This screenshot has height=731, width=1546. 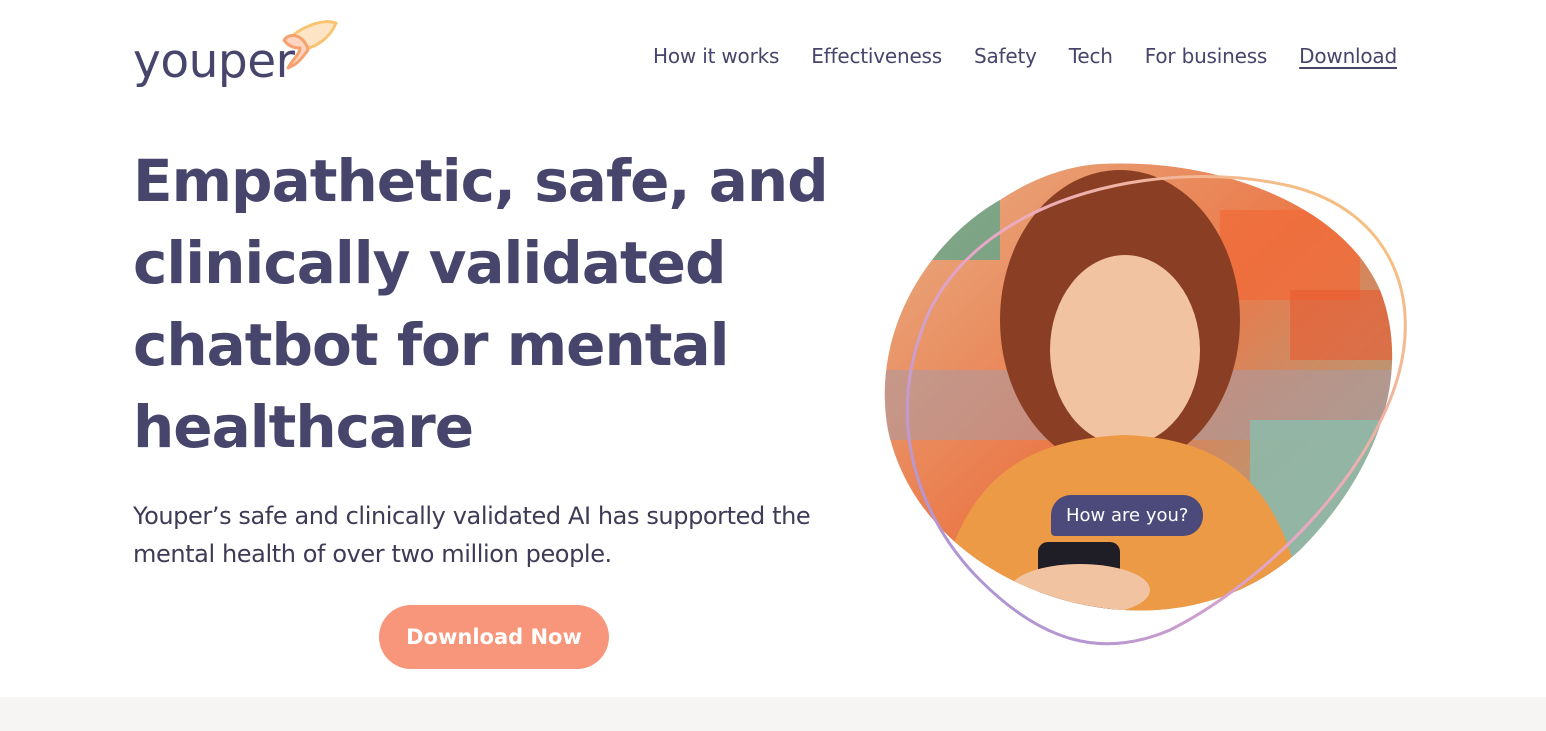 What do you see at coordinates (494, 637) in the screenshot?
I see `download-now-button: Download Now` at bounding box center [494, 637].